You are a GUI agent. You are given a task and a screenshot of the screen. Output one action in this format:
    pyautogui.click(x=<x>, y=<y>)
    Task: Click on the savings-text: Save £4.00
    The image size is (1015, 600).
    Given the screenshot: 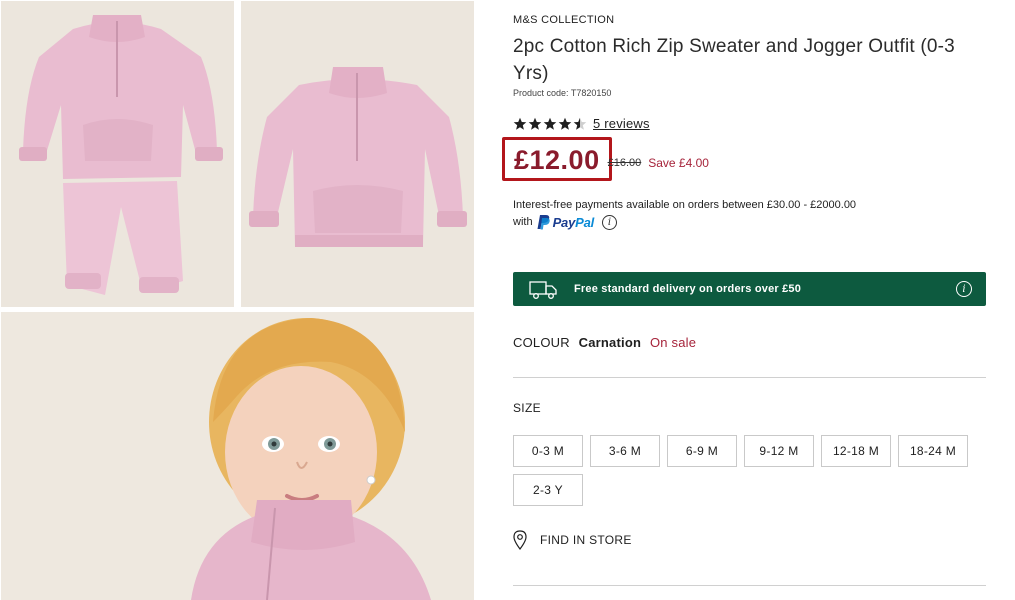 What is the action you would take?
    pyautogui.click(x=678, y=163)
    